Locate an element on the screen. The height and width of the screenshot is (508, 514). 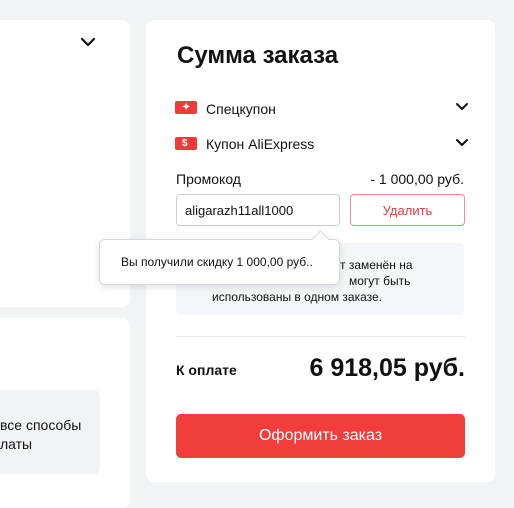
page-title: Сумма заказа is located at coordinates (258, 55).